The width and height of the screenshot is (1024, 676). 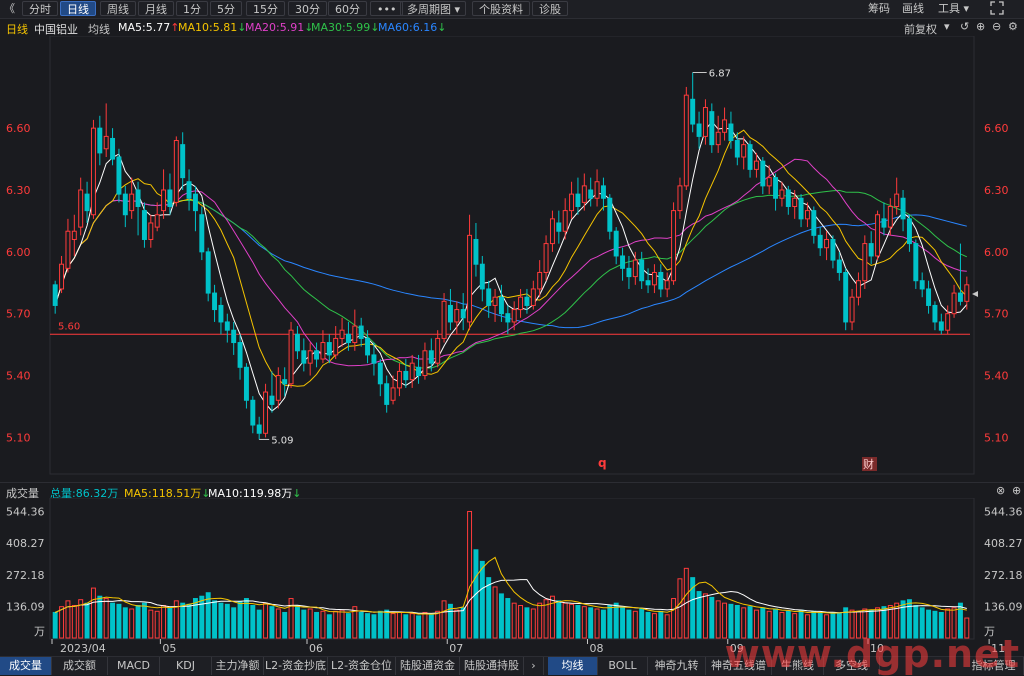 I want to click on profile-button: 个股资料, so click(x=501, y=8).